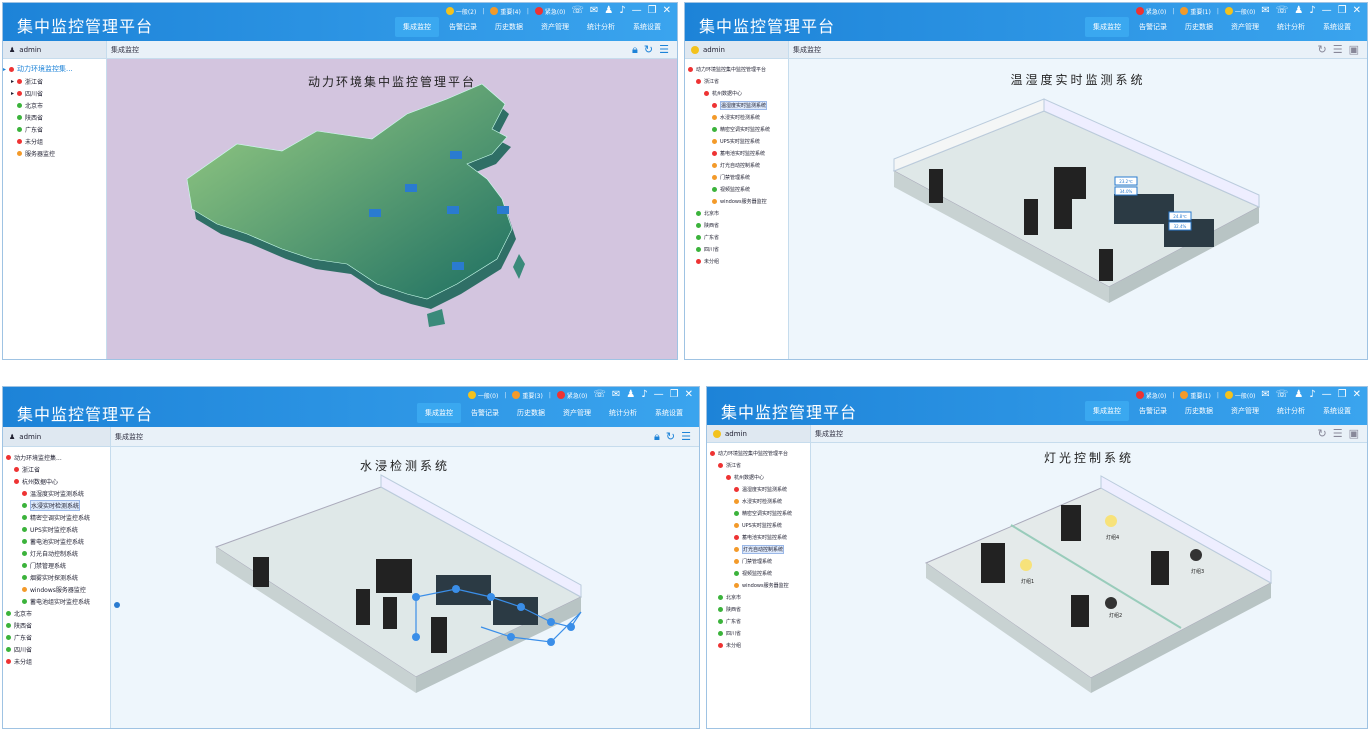  I want to click on alarm-count: 重要(3), so click(532, 395).